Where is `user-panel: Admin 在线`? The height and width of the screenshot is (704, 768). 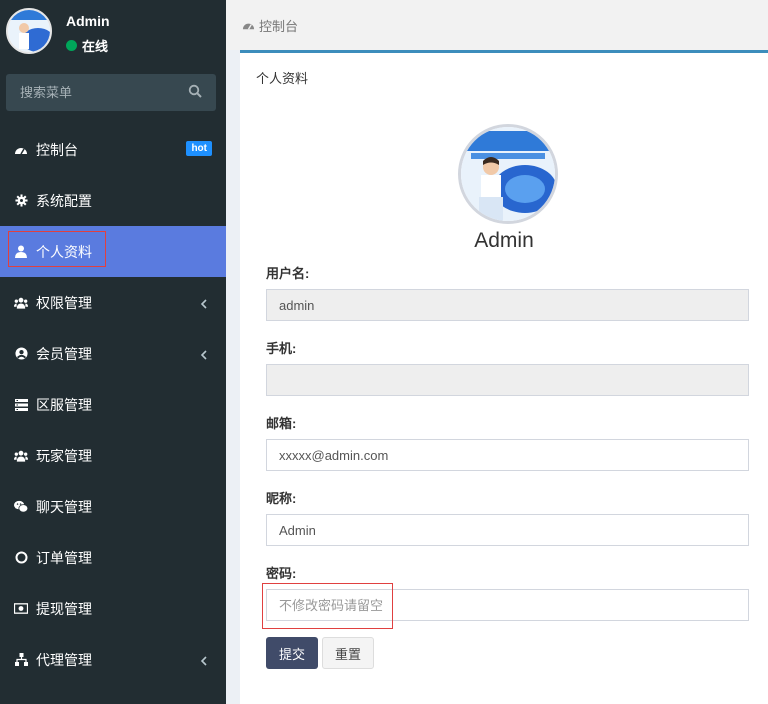
user-panel: Admin 在线 is located at coordinates (113, 32).